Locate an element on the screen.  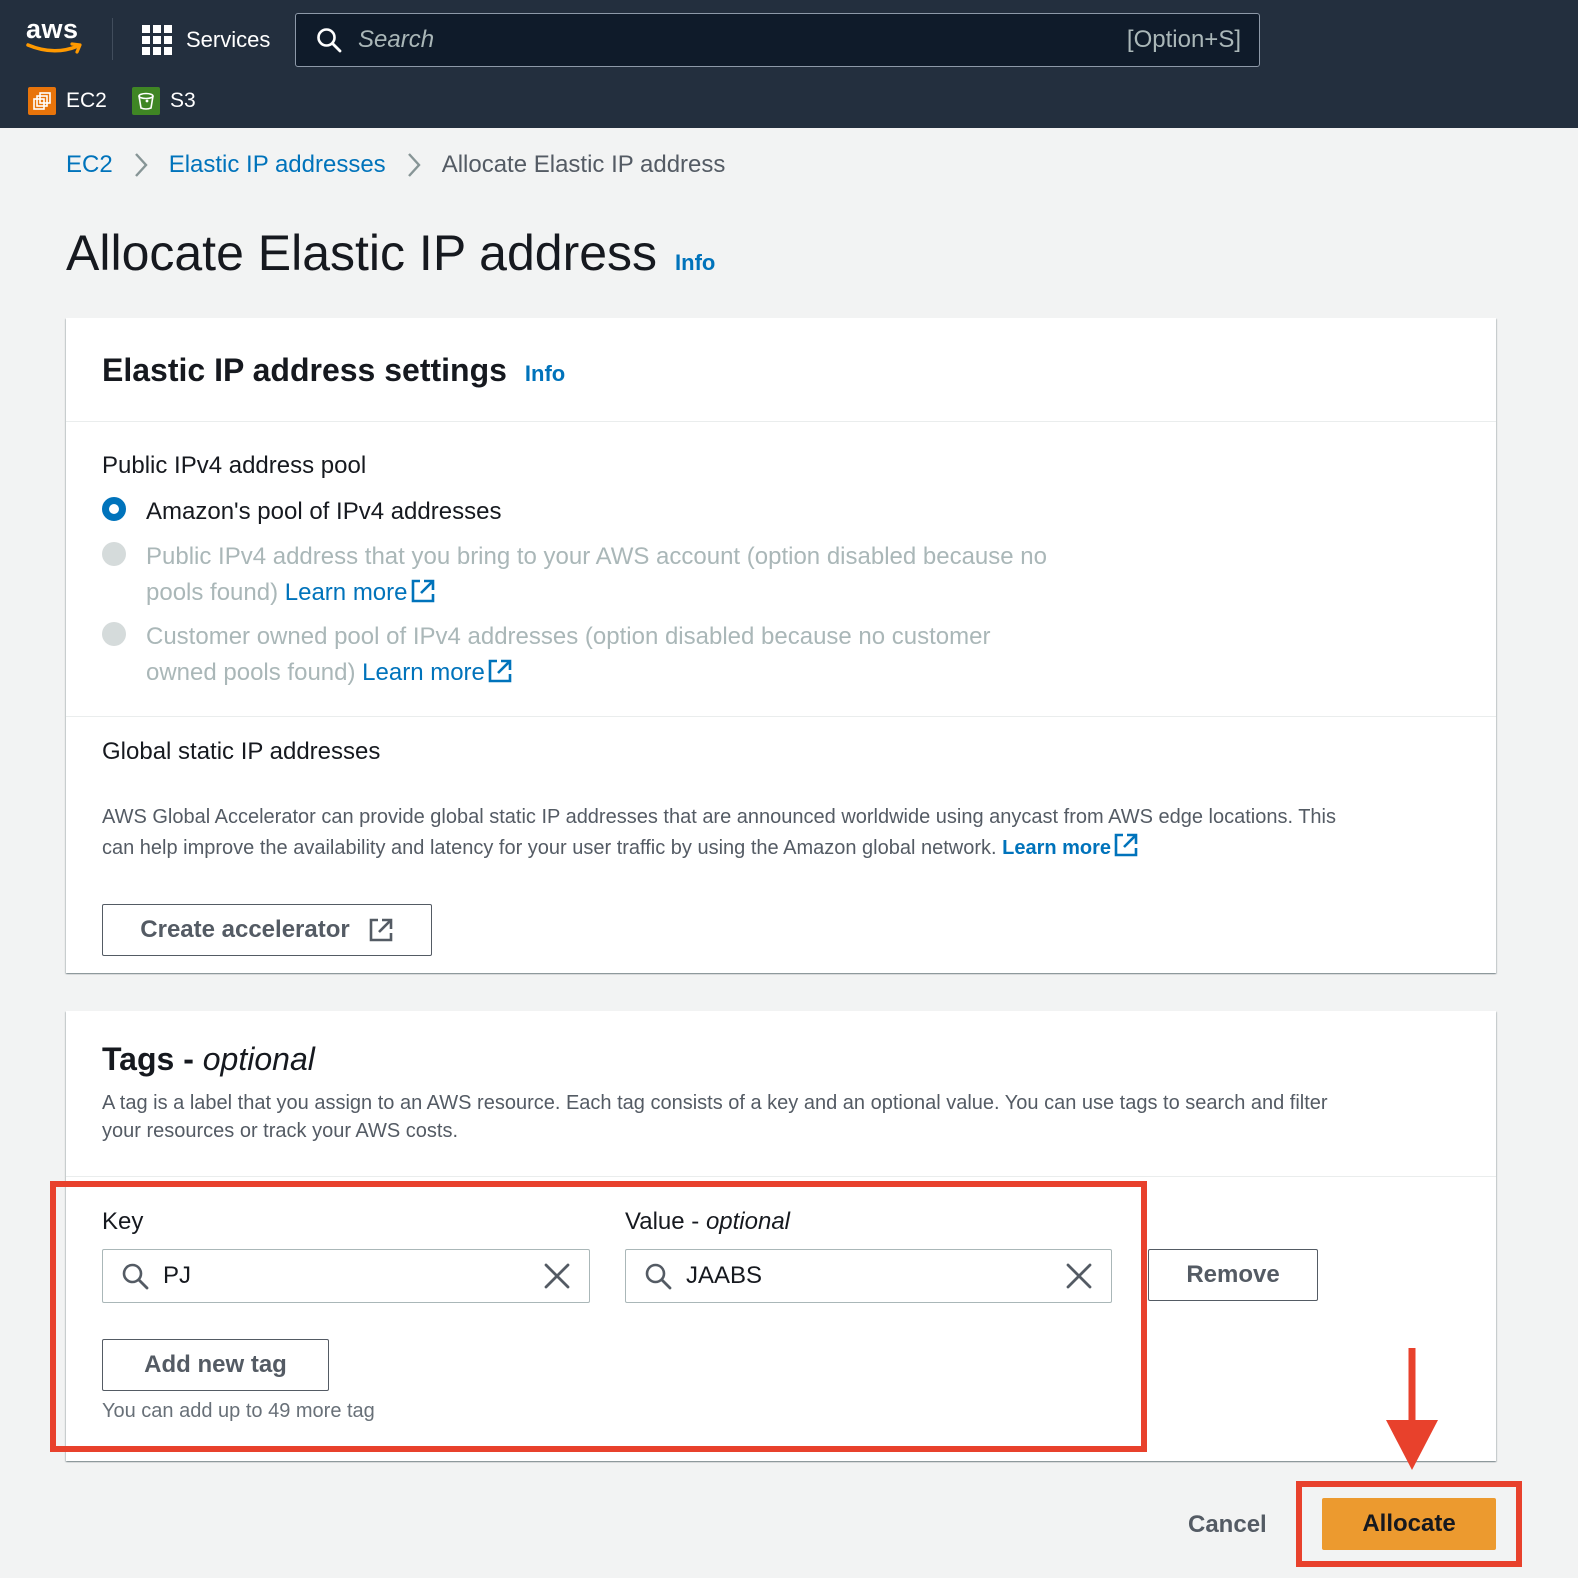
byoip-learn-more-text: Learn more is located at coordinates (346, 592).